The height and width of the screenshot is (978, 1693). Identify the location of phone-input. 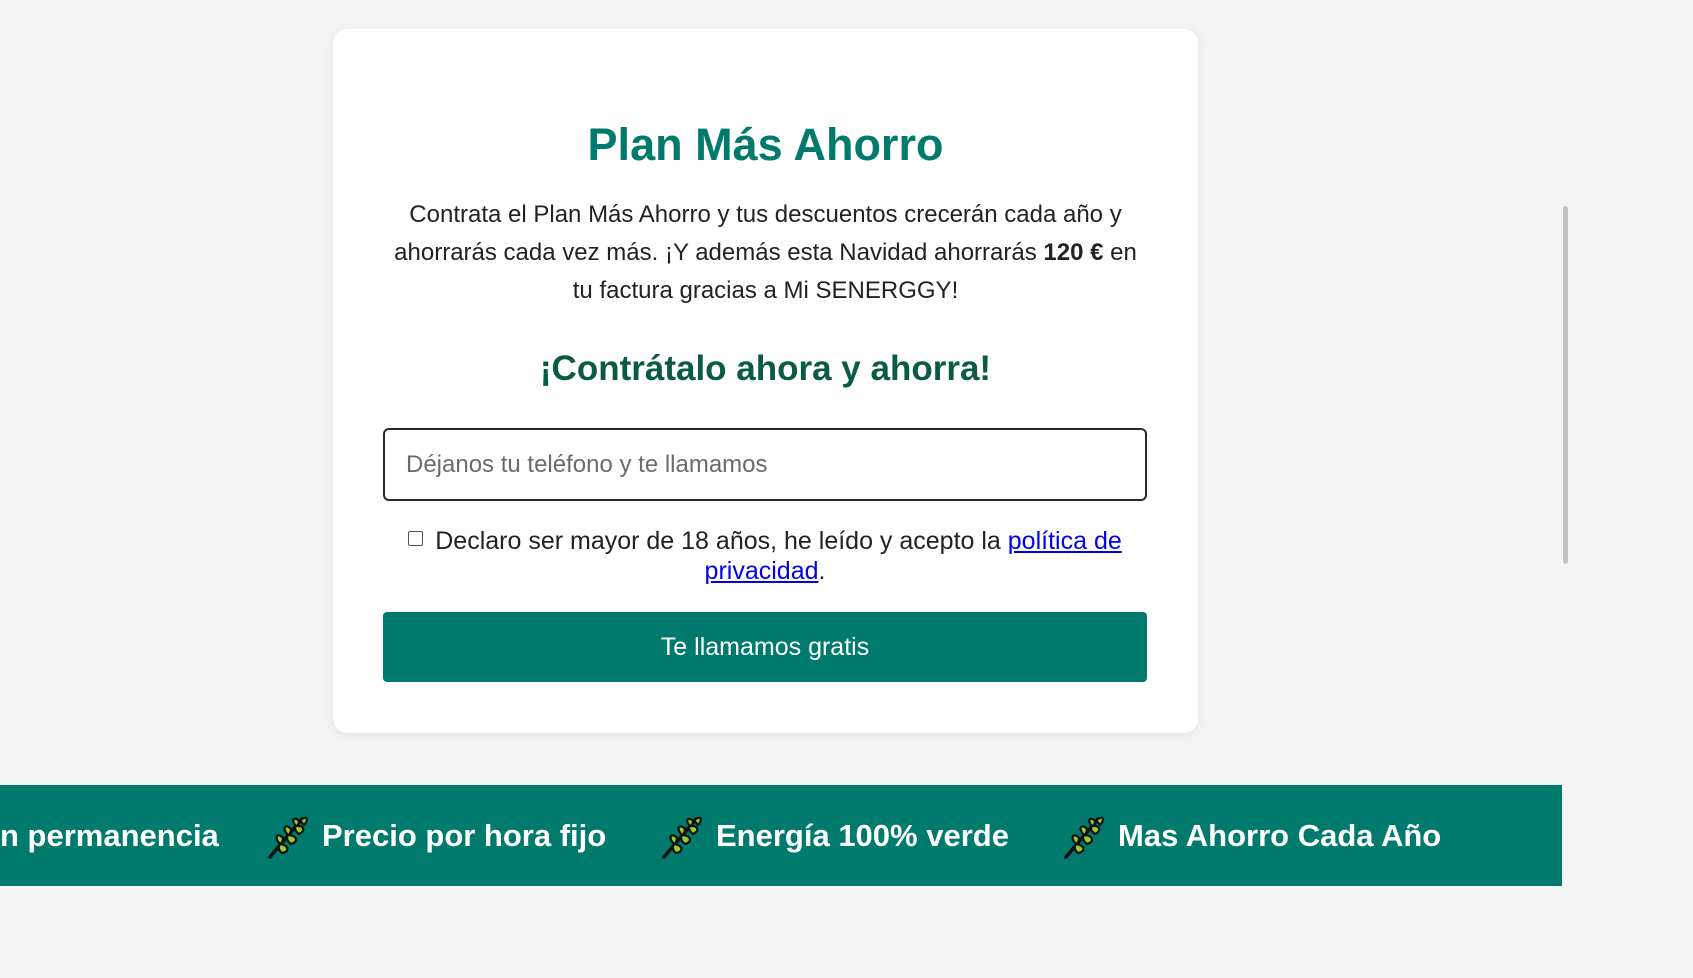
(765, 464).